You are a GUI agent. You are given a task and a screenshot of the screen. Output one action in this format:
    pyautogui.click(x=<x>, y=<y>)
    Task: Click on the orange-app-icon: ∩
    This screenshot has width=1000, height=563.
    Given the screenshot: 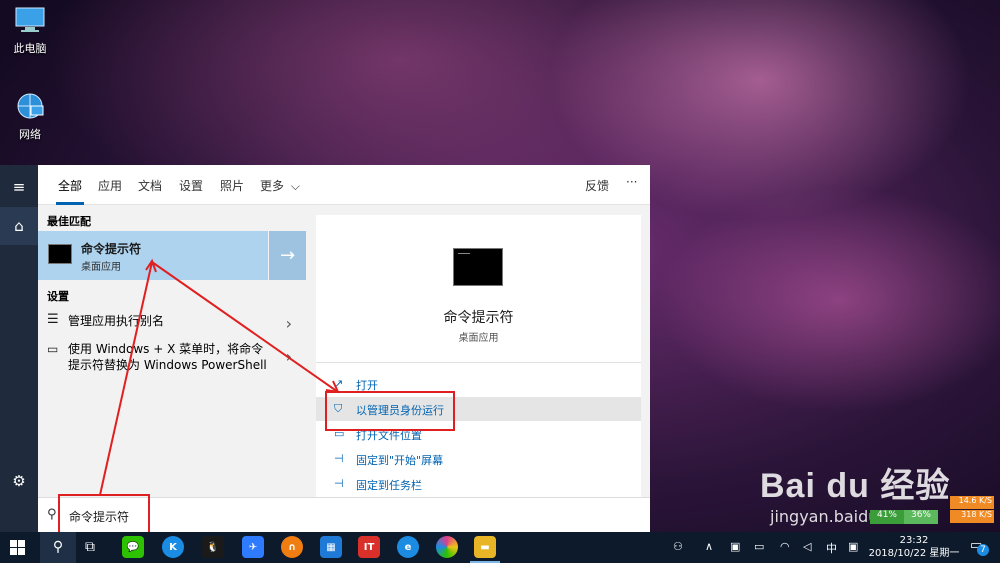 What is the action you would take?
    pyautogui.click(x=292, y=547)
    